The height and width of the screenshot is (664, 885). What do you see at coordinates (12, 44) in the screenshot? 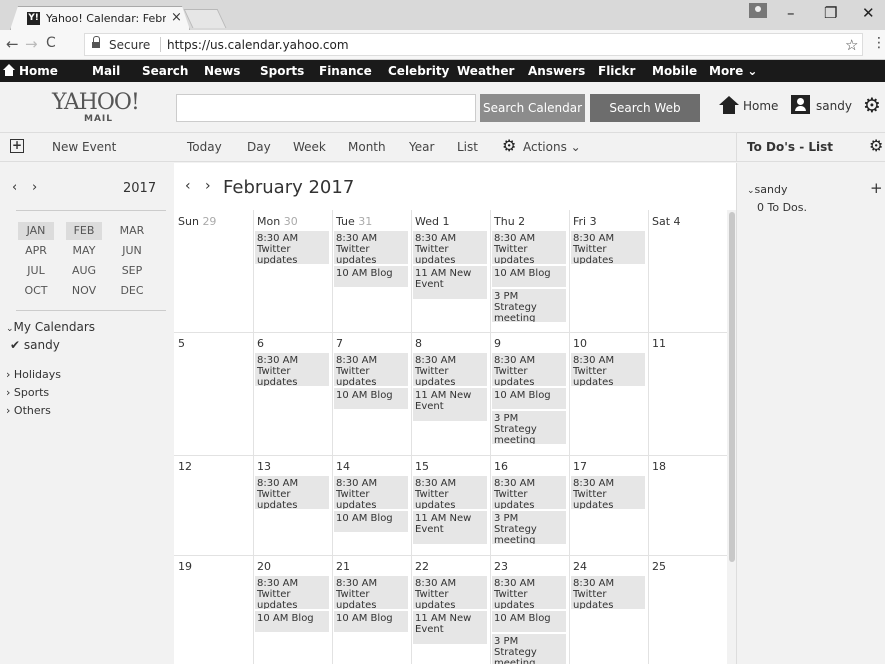
I see `back-arrow-icon: ←` at bounding box center [12, 44].